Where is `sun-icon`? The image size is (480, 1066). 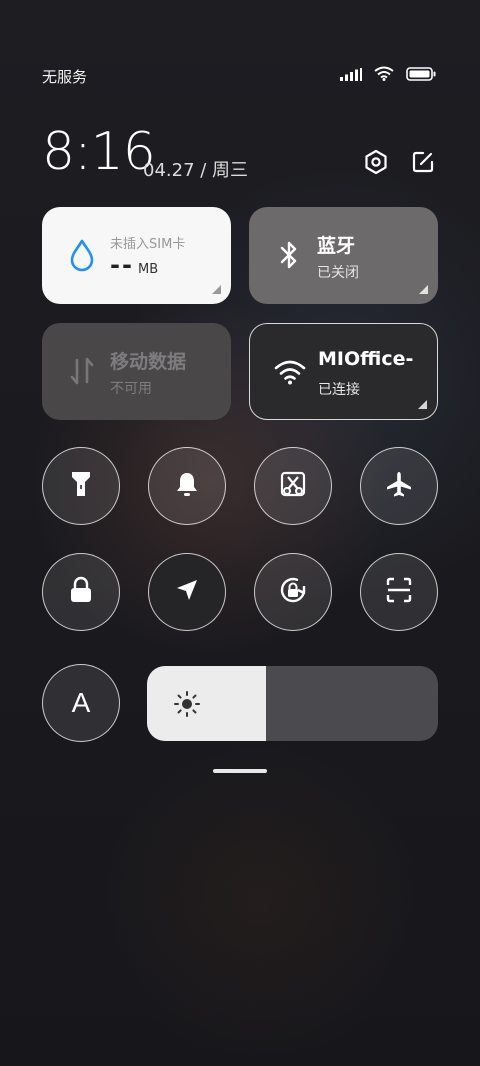 sun-icon is located at coordinates (187, 706).